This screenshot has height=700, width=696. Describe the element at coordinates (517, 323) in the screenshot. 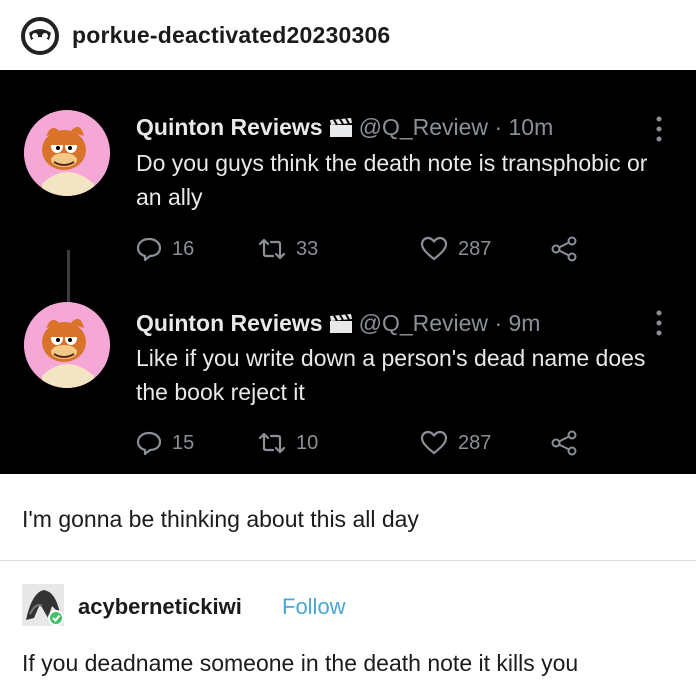

I see `tweet-time: · 9m` at that location.